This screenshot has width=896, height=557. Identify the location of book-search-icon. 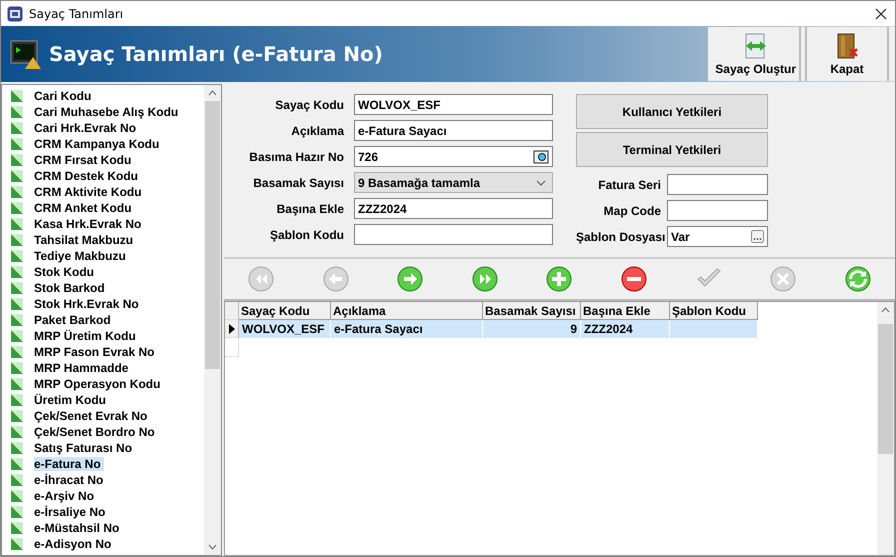
(541, 157).